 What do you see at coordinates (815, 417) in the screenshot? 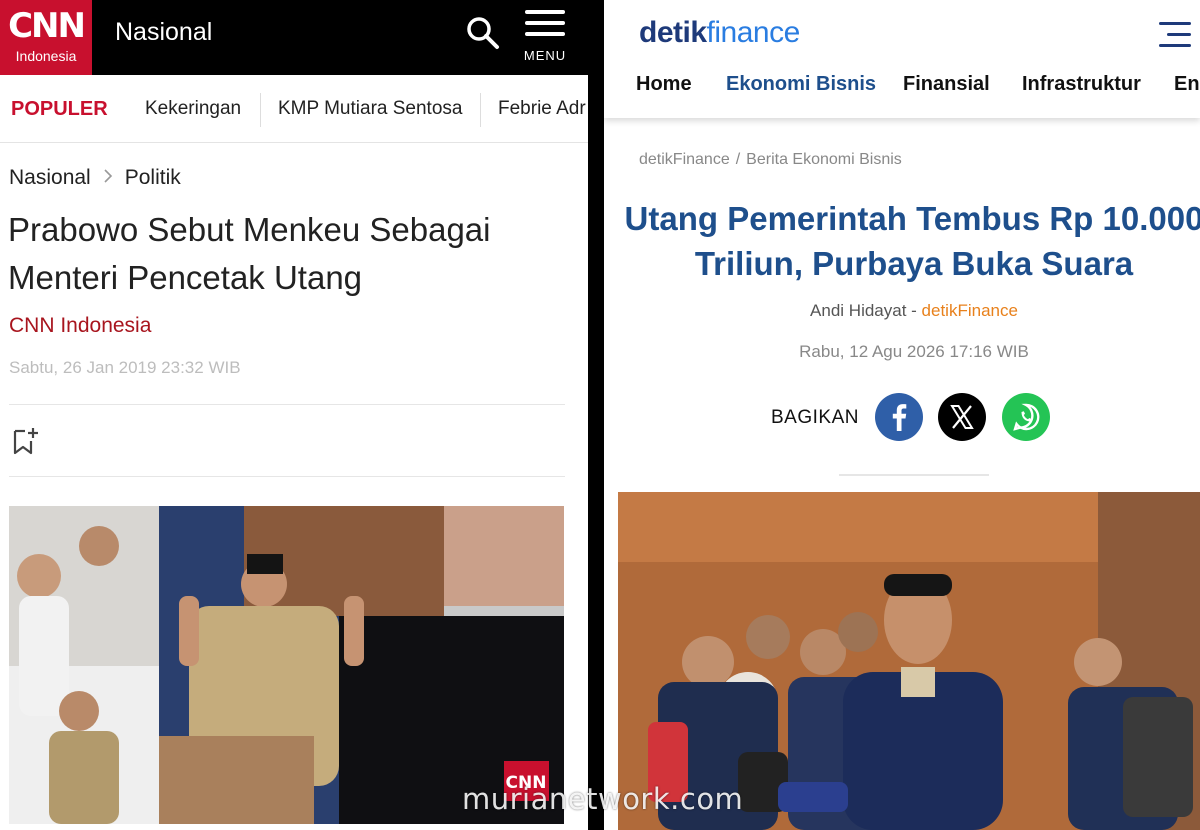
I see `share-label: BAGIKAN` at bounding box center [815, 417].